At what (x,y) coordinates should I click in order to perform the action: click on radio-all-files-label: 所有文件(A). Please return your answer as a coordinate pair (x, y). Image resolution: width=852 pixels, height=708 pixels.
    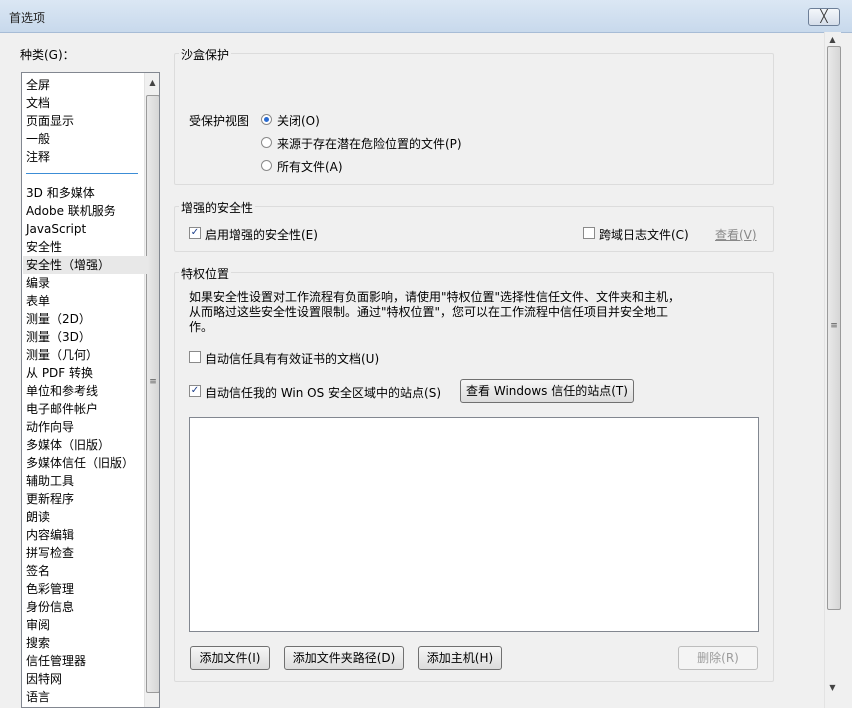
    Looking at the image, I should click on (310, 166).